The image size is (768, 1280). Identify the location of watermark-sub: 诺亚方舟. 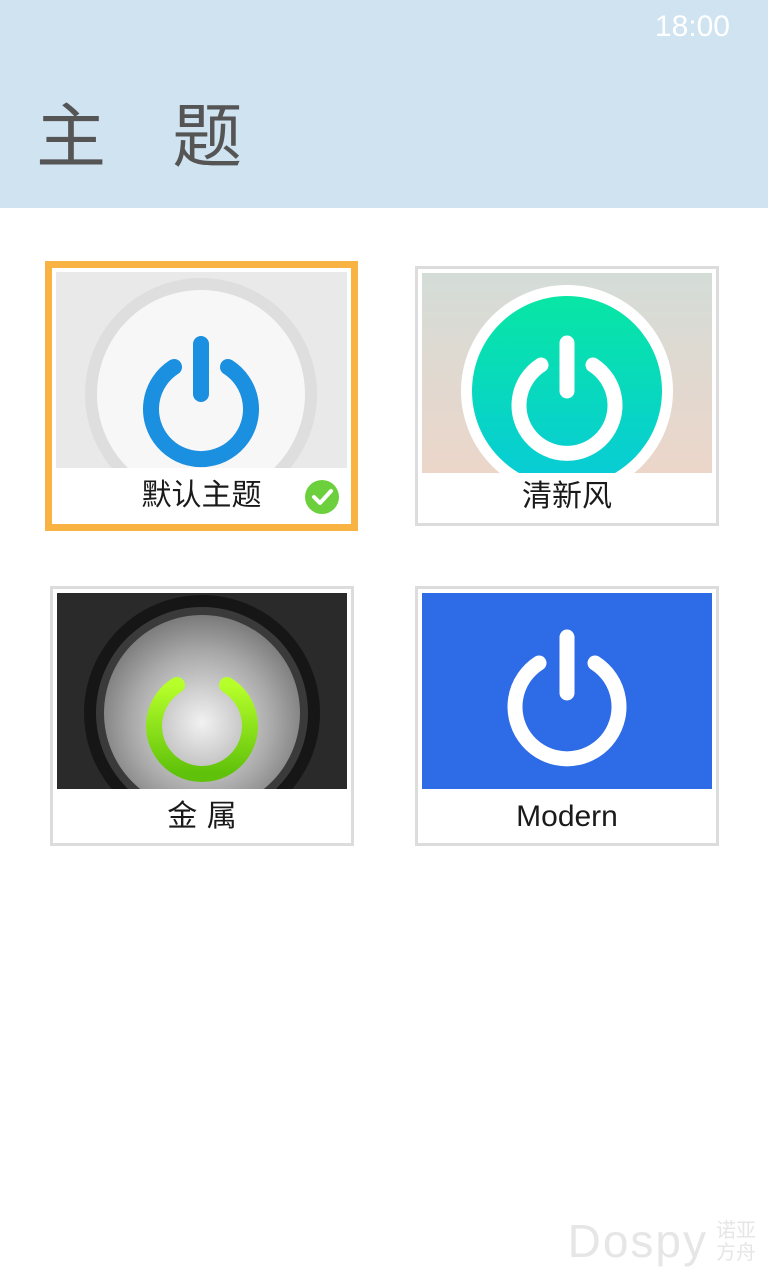
(736, 1241).